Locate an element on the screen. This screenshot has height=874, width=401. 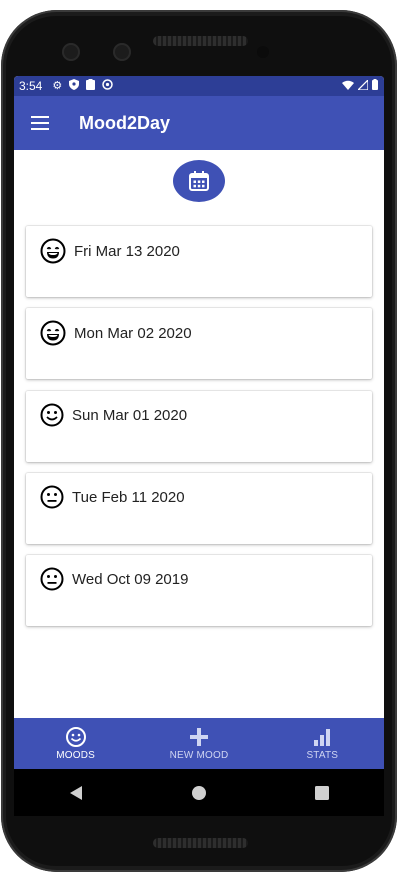
recents-button is located at coordinates (322, 793).